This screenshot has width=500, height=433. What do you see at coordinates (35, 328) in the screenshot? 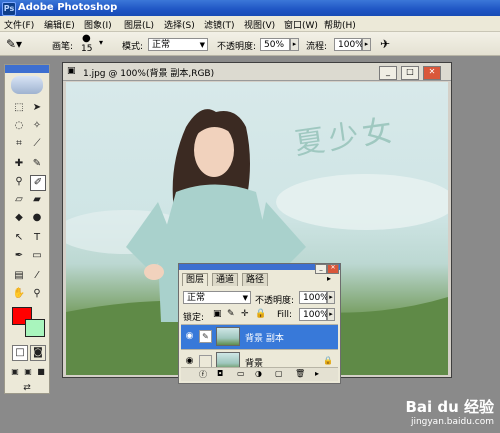
I see `background-color-swatch` at bounding box center [35, 328].